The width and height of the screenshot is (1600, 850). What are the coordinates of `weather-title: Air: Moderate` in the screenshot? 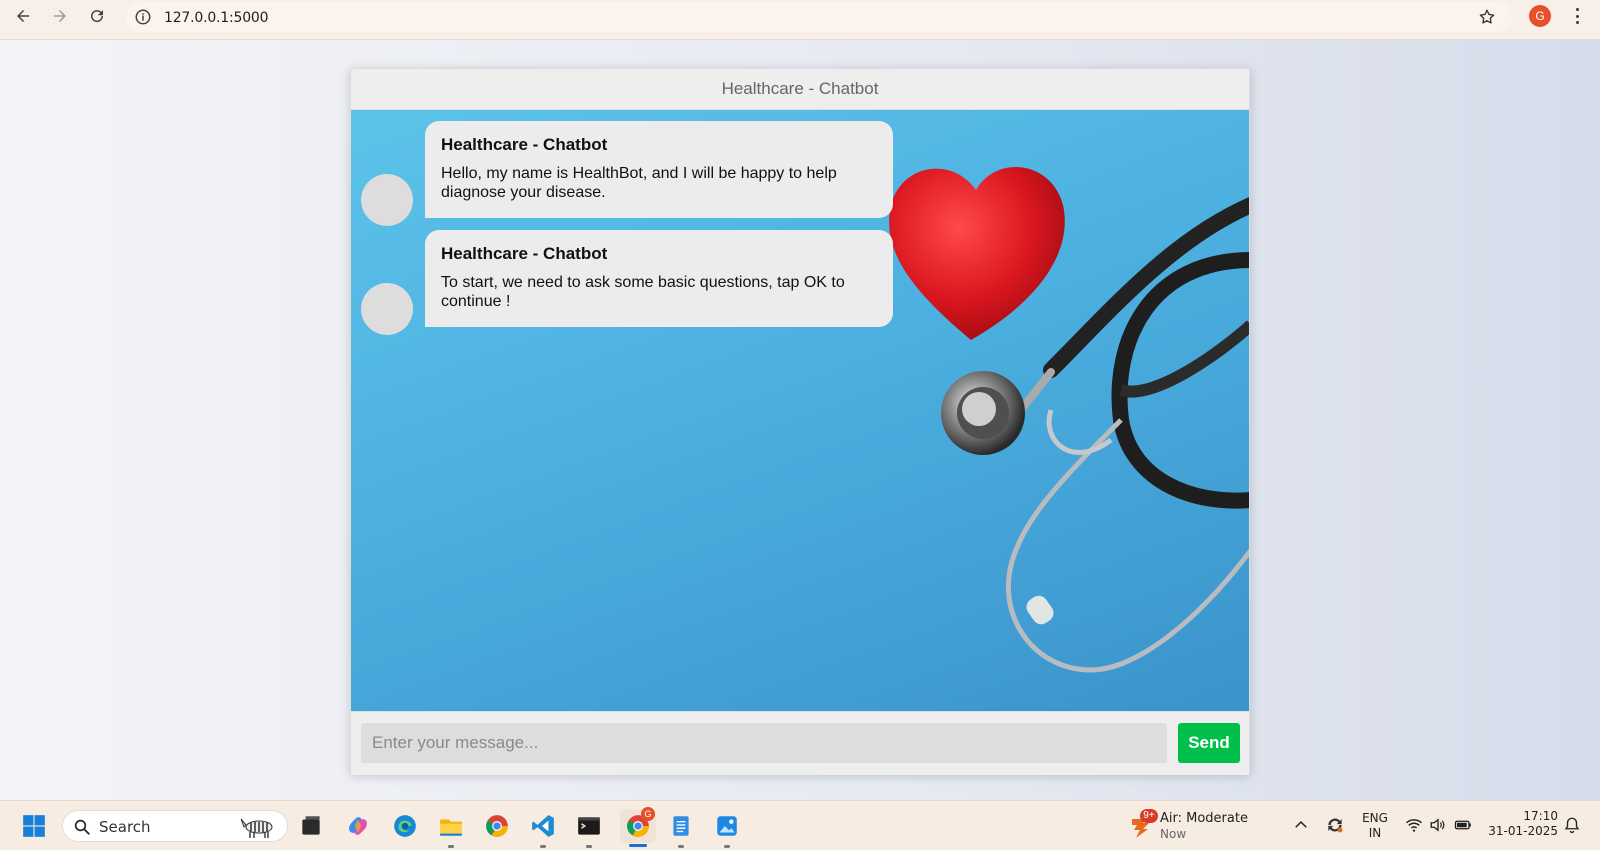 It's located at (1204, 818).